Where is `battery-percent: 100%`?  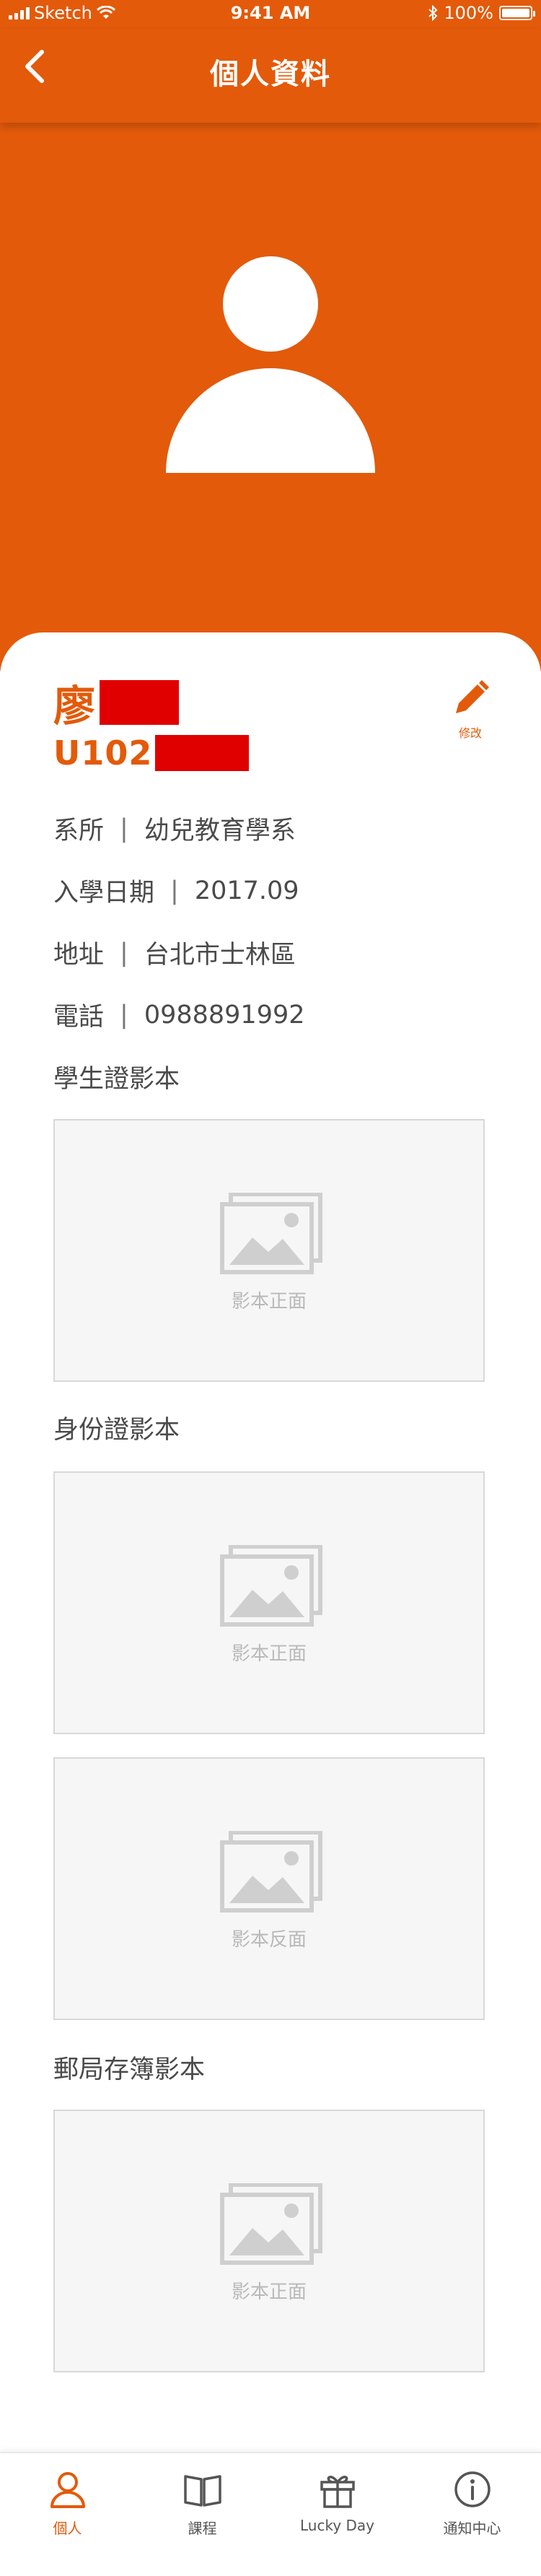 battery-percent: 100% is located at coordinates (468, 13).